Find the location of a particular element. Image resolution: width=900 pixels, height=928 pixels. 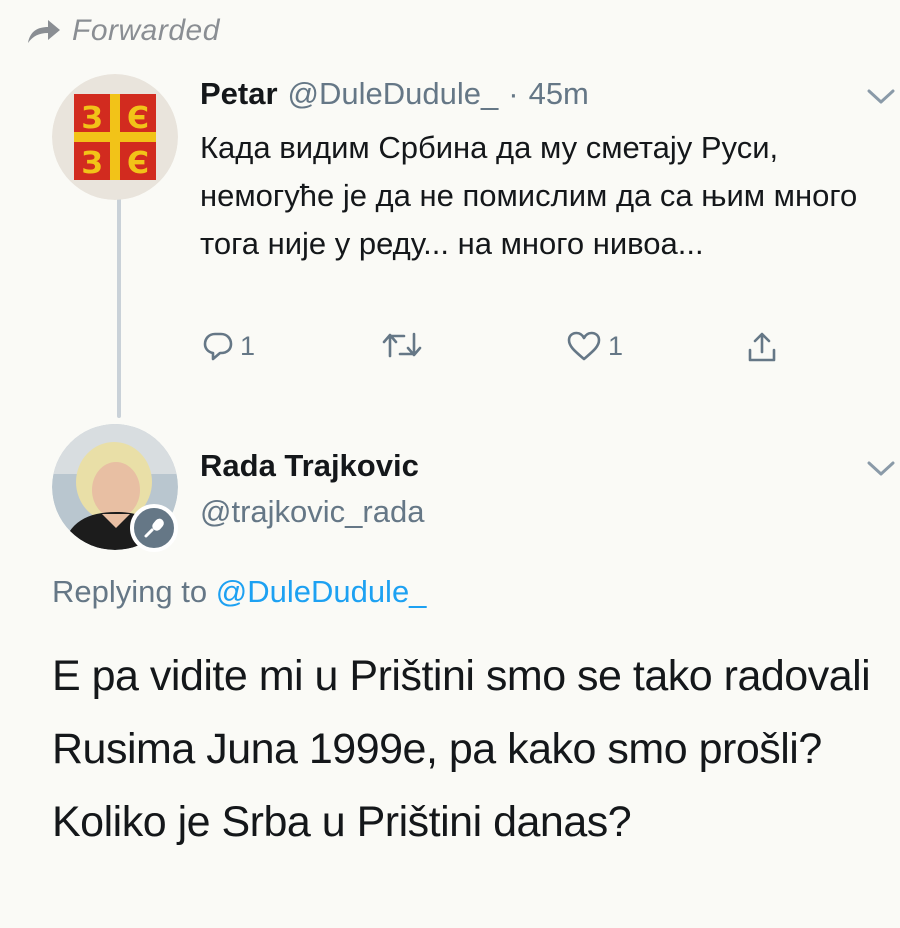

reply-icon is located at coordinates (218, 346).